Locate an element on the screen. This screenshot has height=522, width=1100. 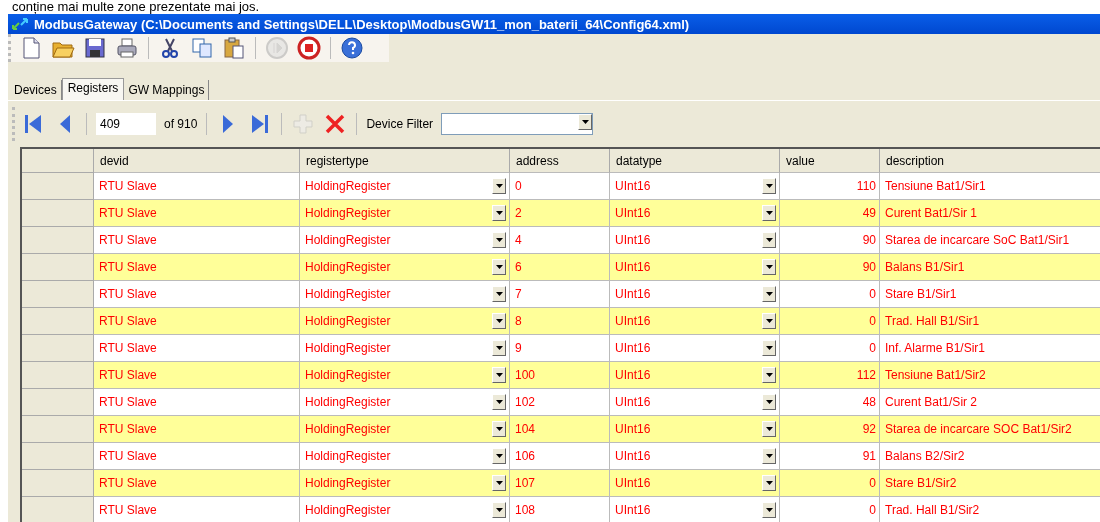
arrows-icon is located at coordinates (20, 24).